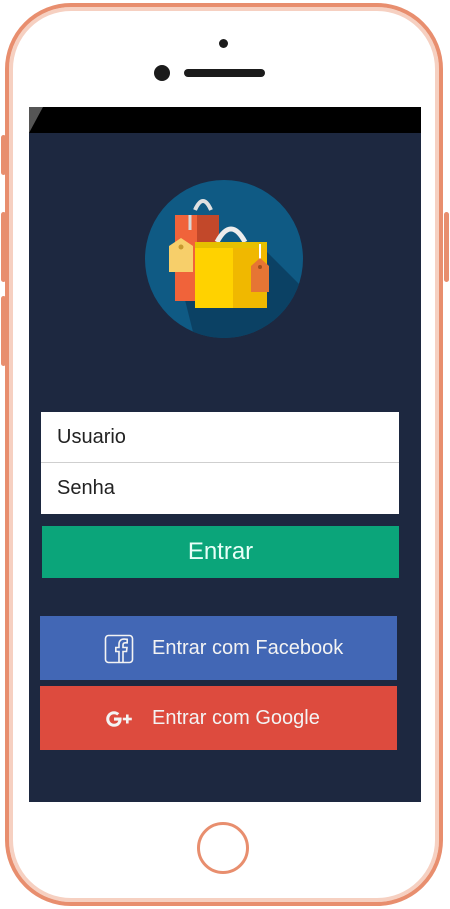  Describe the element at coordinates (224, 259) in the screenshot. I see `shopping-bags-icon` at that location.